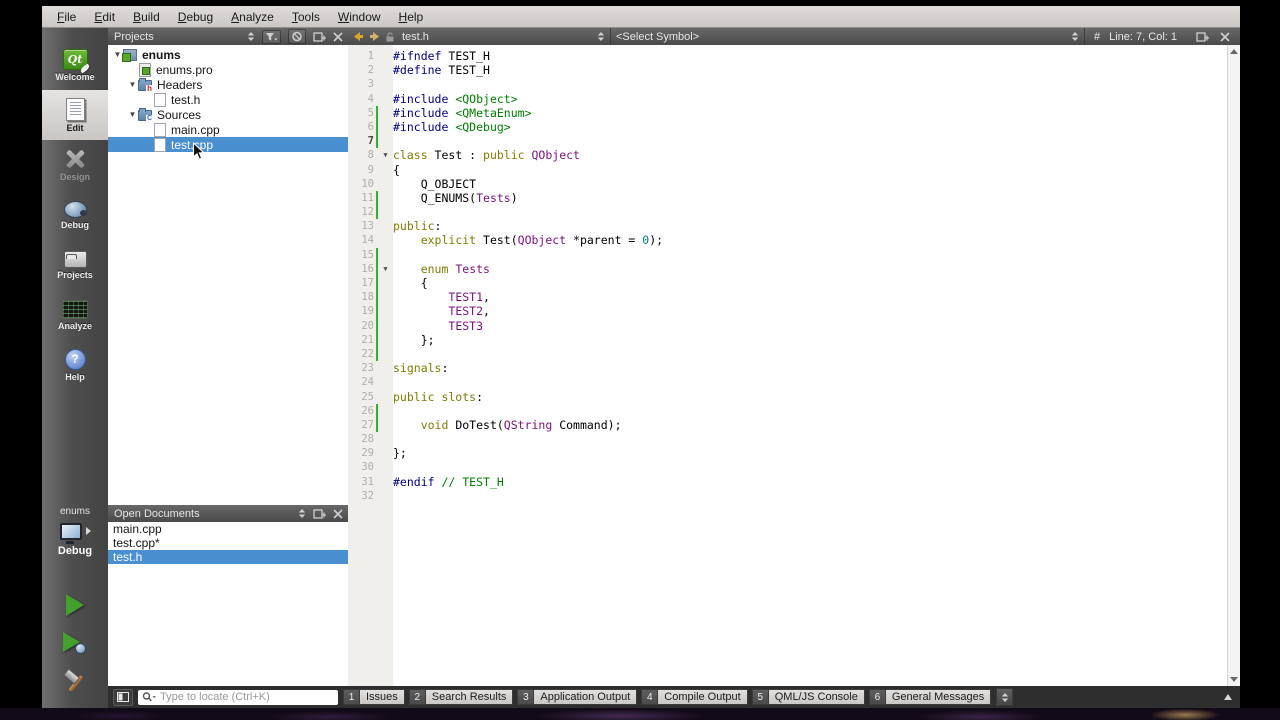 This screenshot has width=1280, height=720. Describe the element at coordinates (455, 98) in the screenshot. I see `code-text: #include <QObject>` at that location.